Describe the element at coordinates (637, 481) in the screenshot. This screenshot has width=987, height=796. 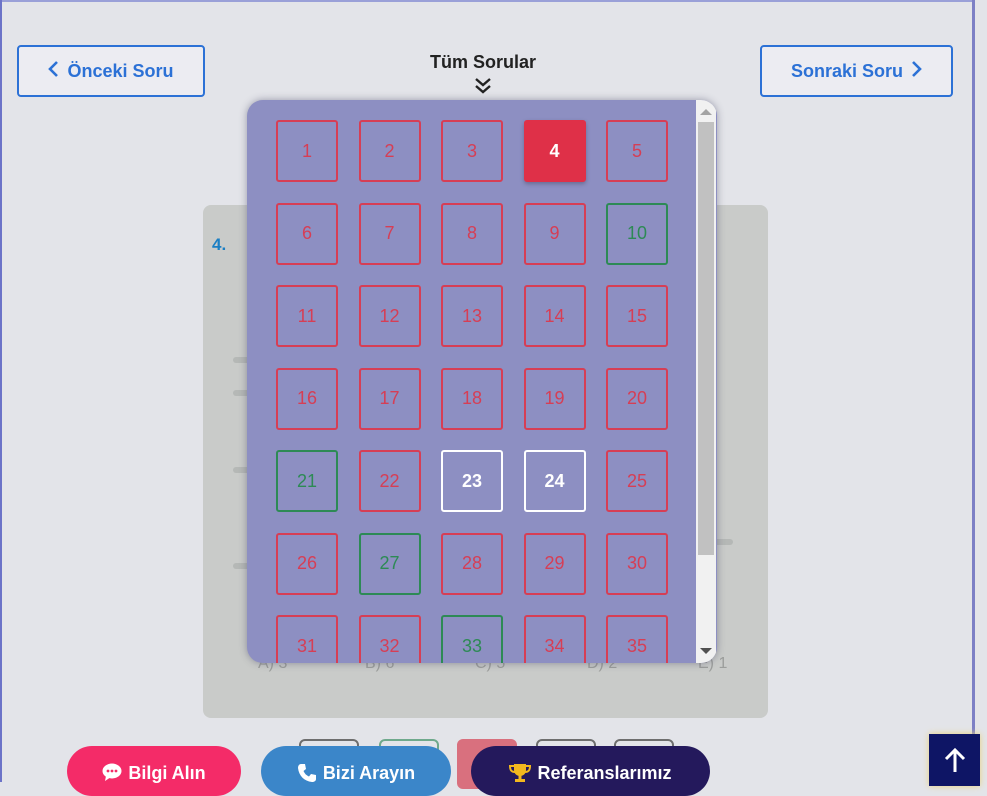
I see `question-cell-25: 25` at that location.